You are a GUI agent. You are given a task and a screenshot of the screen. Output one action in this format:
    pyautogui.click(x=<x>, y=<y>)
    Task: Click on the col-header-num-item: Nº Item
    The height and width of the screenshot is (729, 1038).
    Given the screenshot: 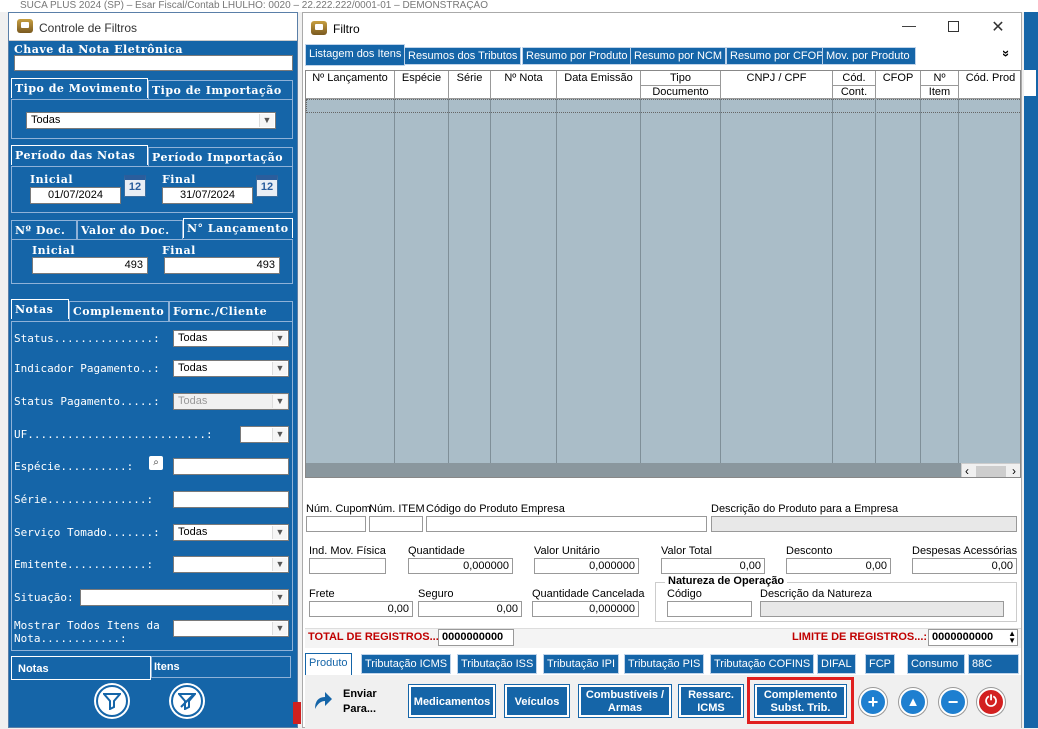 What is the action you would take?
    pyautogui.click(x=940, y=85)
    